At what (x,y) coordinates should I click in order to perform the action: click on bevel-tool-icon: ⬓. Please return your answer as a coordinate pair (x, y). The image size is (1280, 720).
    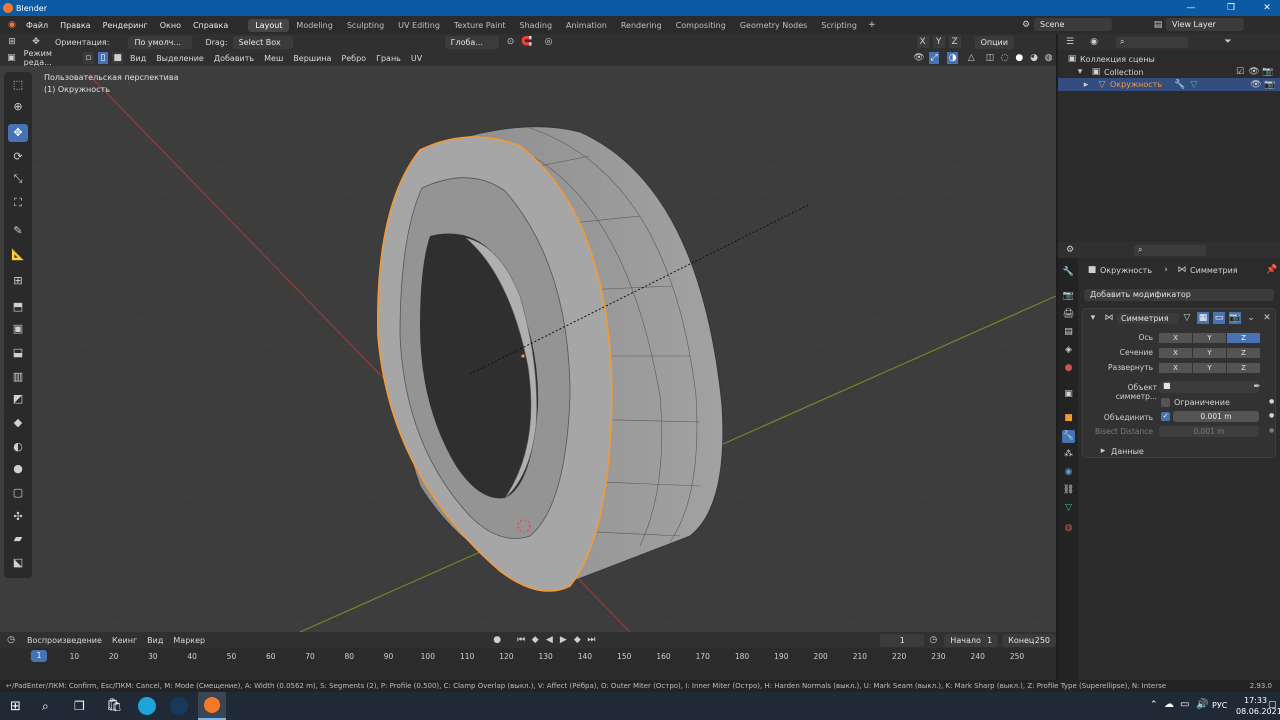
    Looking at the image, I should click on (18, 353).